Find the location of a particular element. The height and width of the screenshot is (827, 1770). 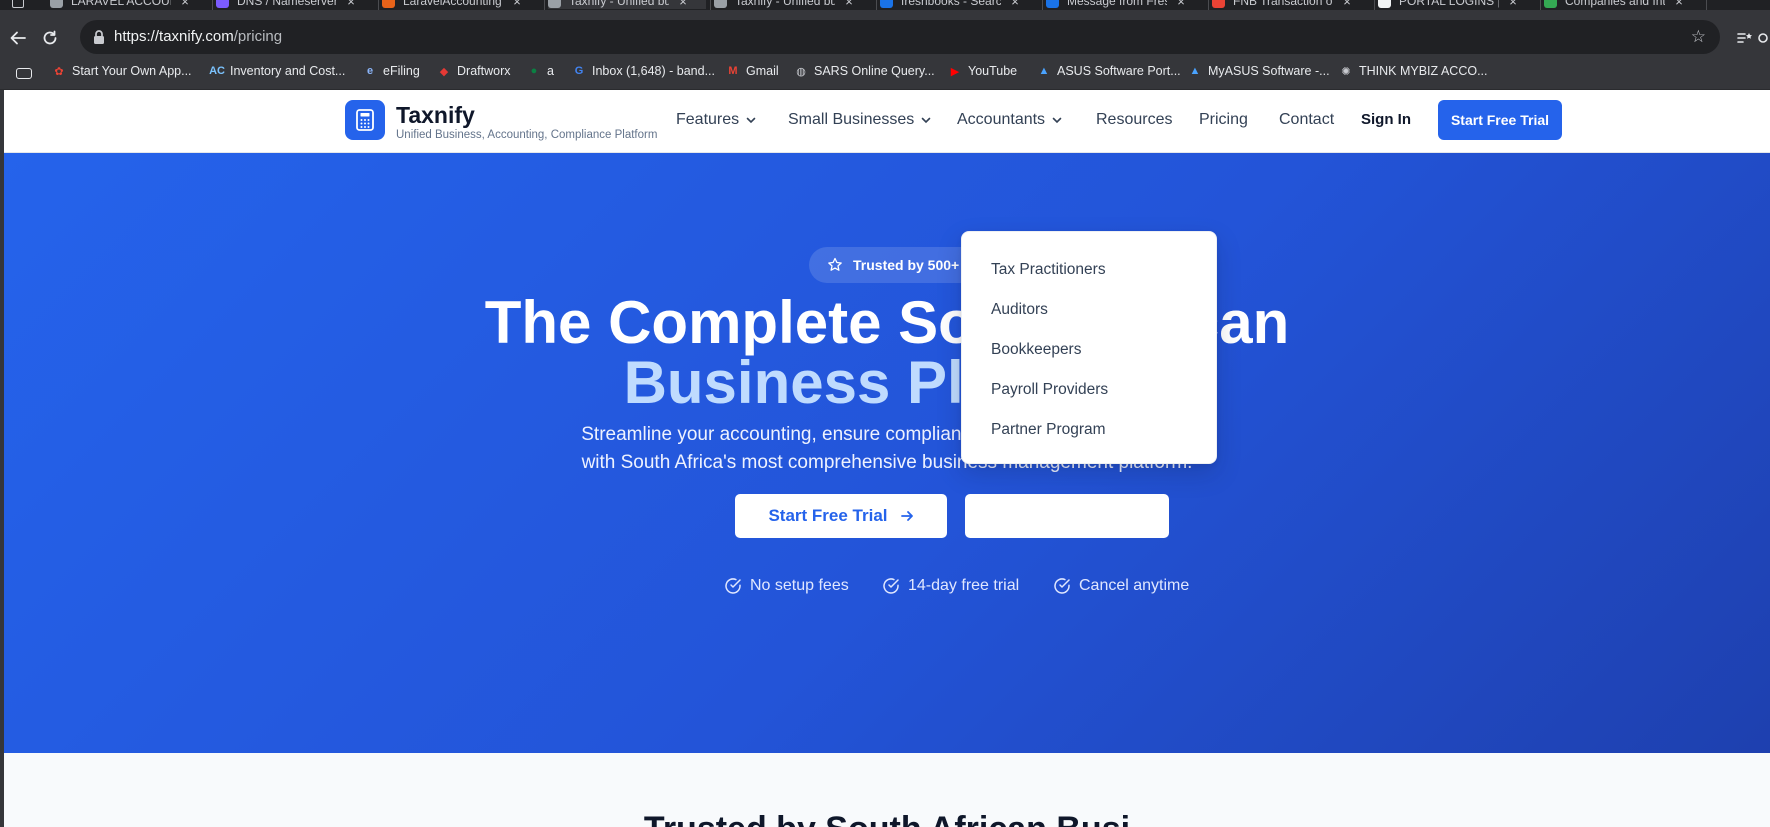

bookmark-star-icon: ☆ is located at coordinates (1698, 36).